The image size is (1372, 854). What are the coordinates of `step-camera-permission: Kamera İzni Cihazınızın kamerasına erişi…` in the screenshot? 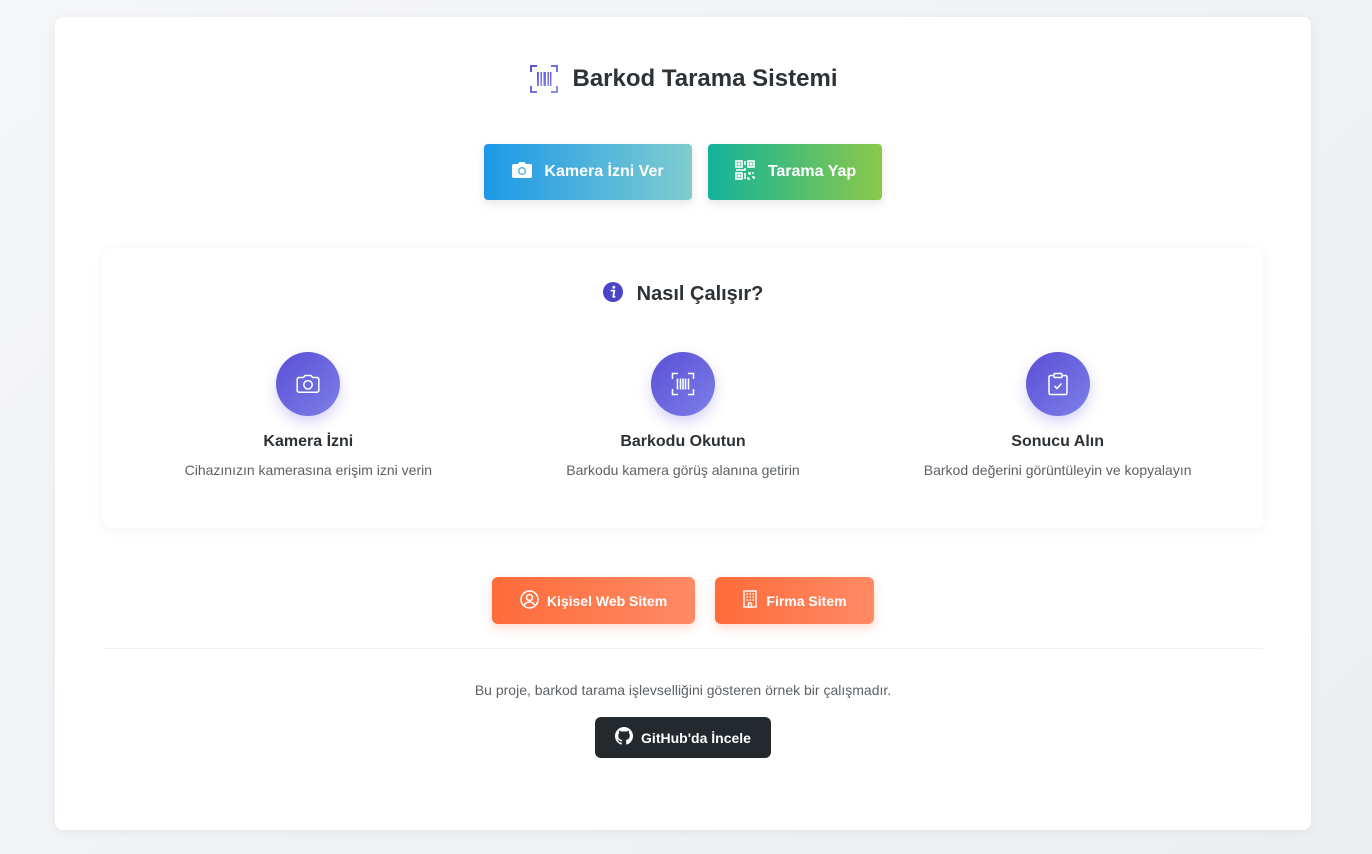 It's located at (308, 415).